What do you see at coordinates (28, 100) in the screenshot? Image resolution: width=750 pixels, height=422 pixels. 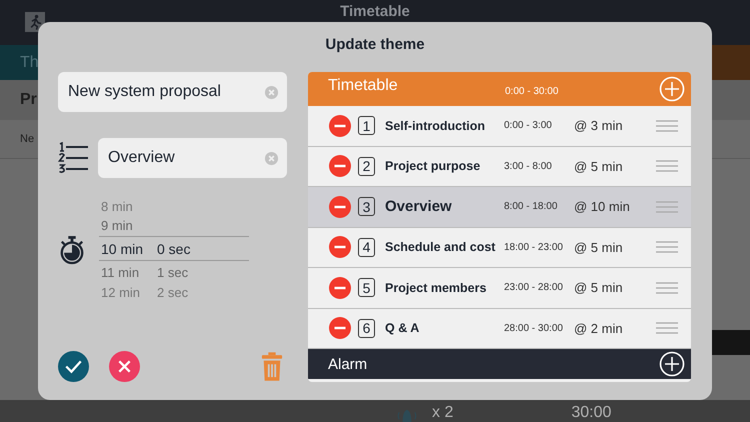 I see `row-title: Pr` at bounding box center [28, 100].